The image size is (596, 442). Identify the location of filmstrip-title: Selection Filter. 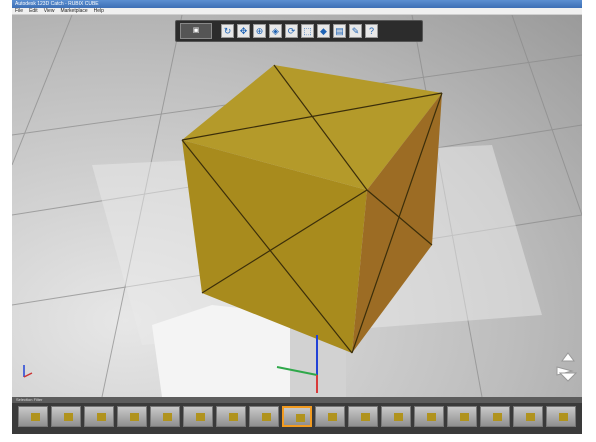
(29, 399).